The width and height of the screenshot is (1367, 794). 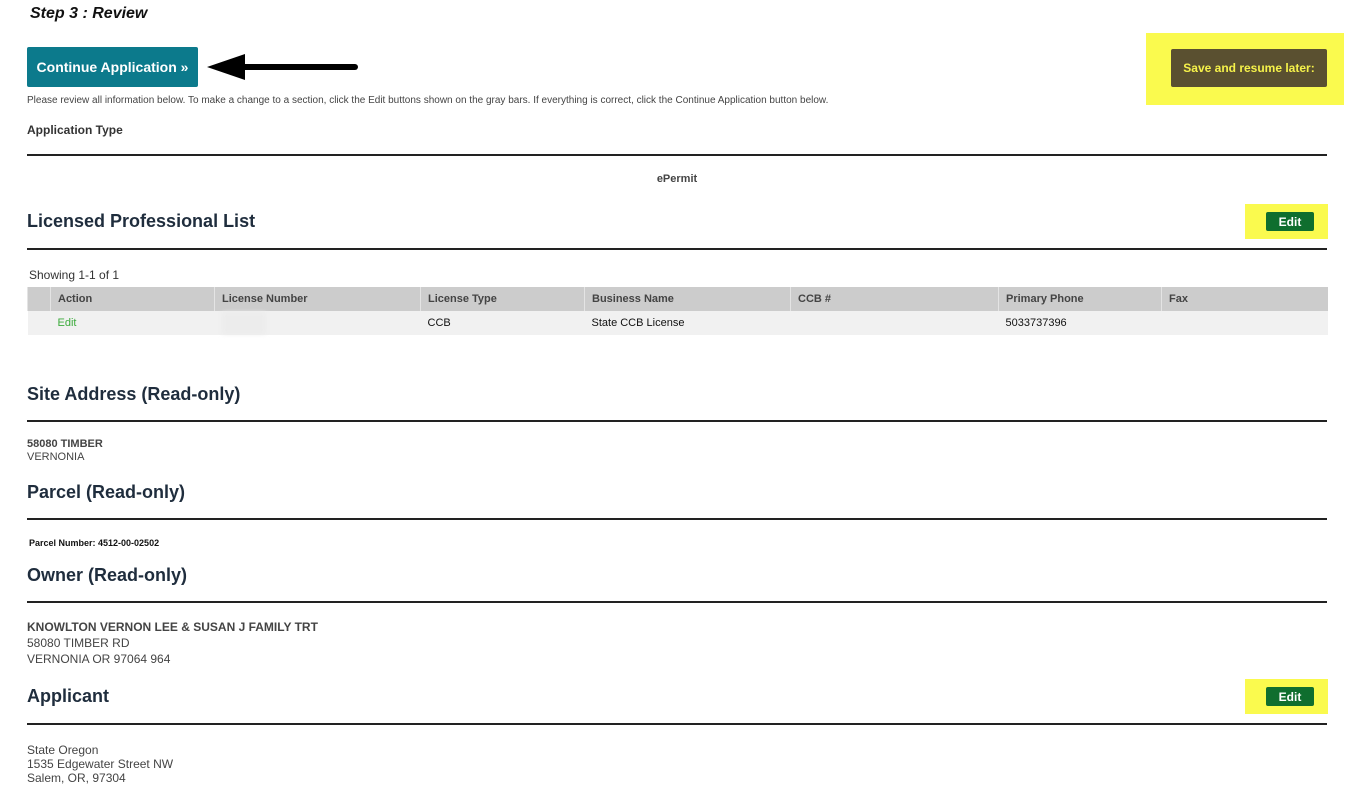 What do you see at coordinates (502, 299) in the screenshot?
I see `column-header-license-type: License Type` at bounding box center [502, 299].